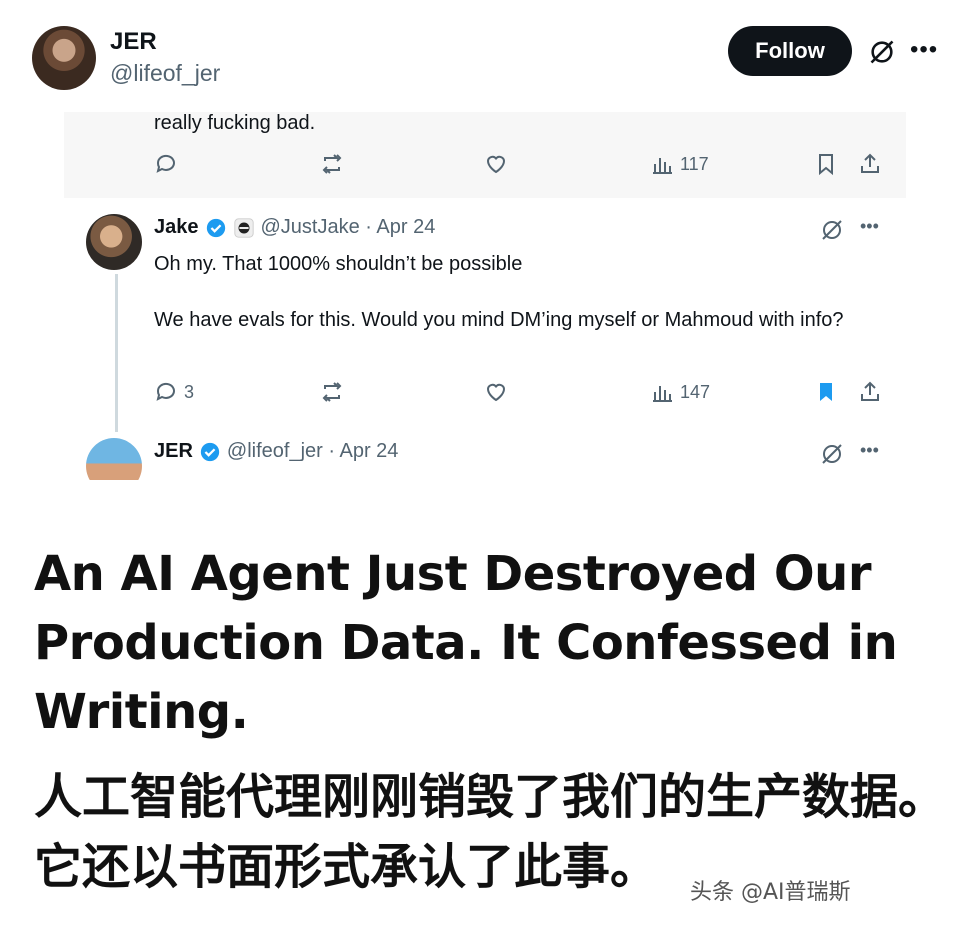 The image size is (972, 926). Describe the element at coordinates (348, 227) in the screenshot. I see `reply-handle-date: @JustJake · Apr 24` at that location.